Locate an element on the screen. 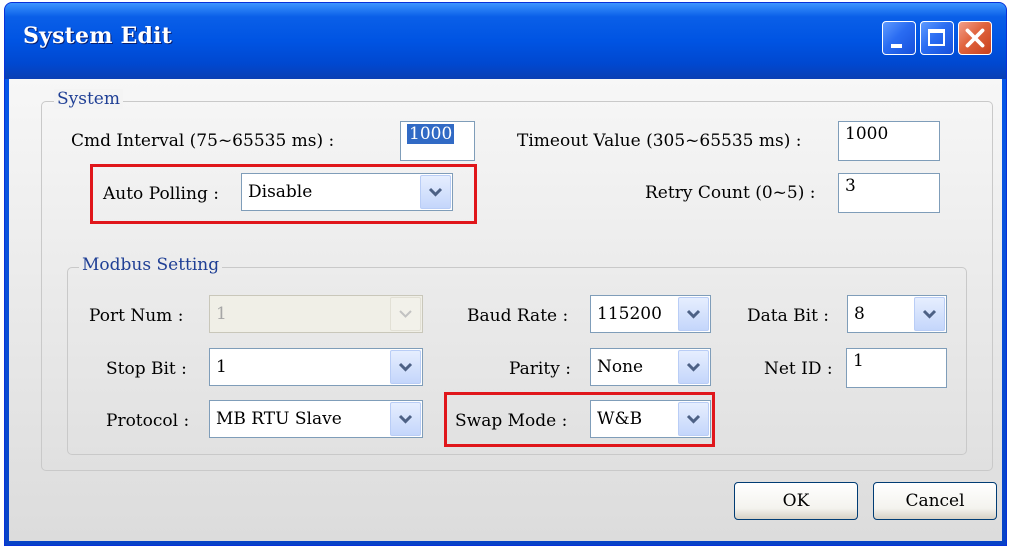  net-id-input: 1 is located at coordinates (896, 368).